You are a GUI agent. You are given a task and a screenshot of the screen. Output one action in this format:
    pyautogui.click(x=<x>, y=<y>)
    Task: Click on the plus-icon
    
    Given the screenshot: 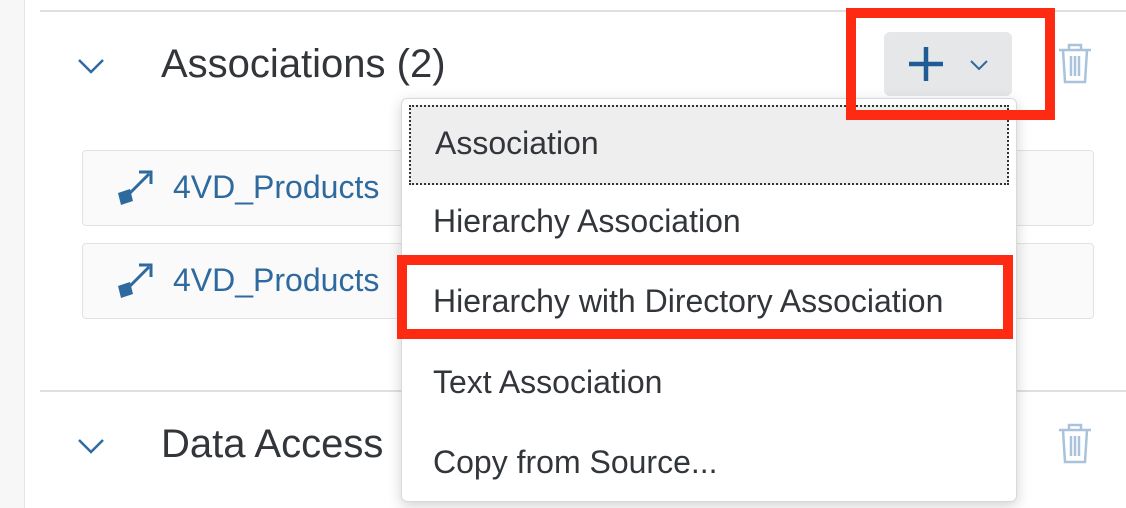 What is the action you would take?
    pyautogui.click(x=926, y=64)
    